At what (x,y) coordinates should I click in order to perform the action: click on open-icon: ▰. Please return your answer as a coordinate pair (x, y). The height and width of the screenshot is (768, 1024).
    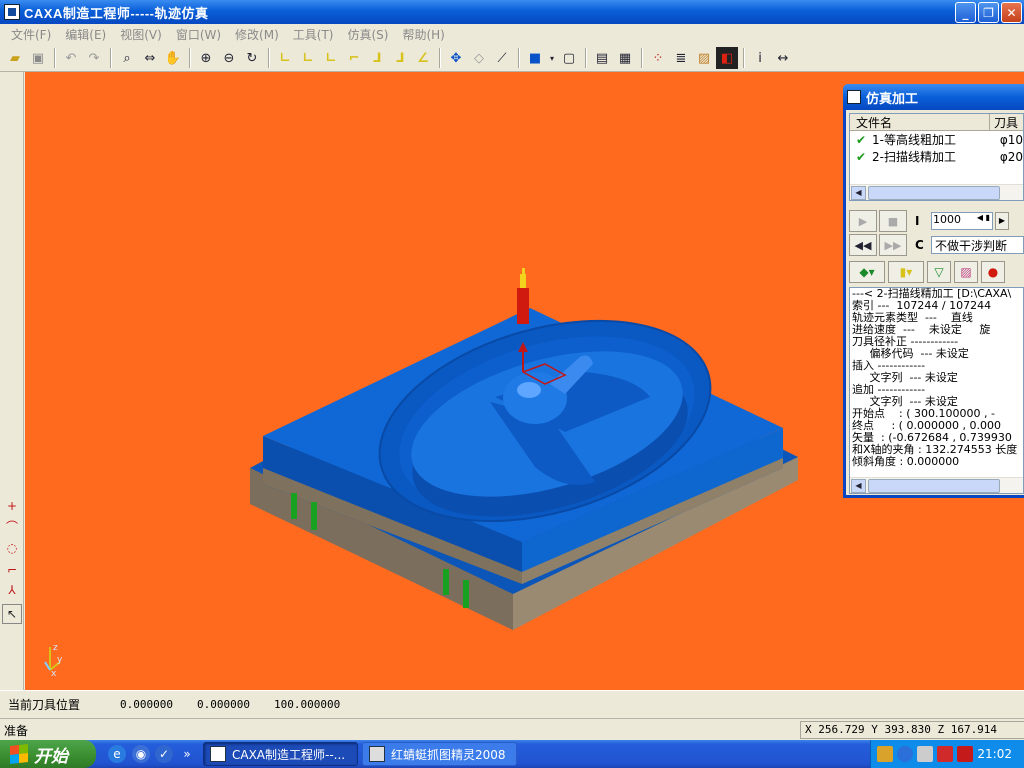
    Looking at the image, I should click on (15, 58).